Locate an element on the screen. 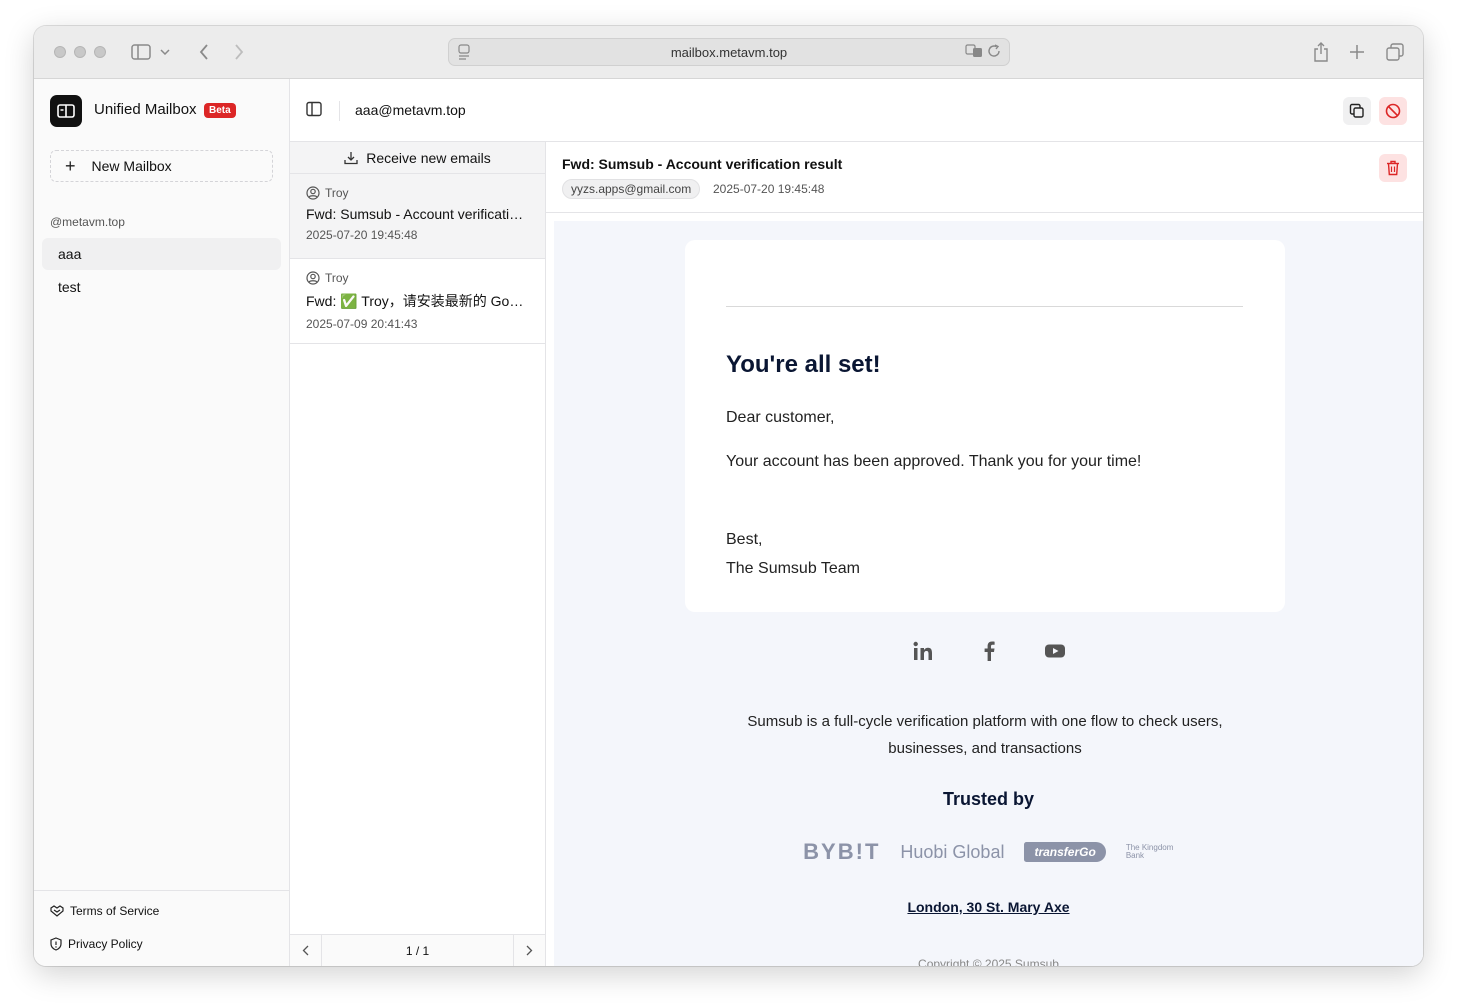  email-subject: Fwd: ✅ Troy，请安装最新的 Google Authenticator is located at coordinates (417, 301).